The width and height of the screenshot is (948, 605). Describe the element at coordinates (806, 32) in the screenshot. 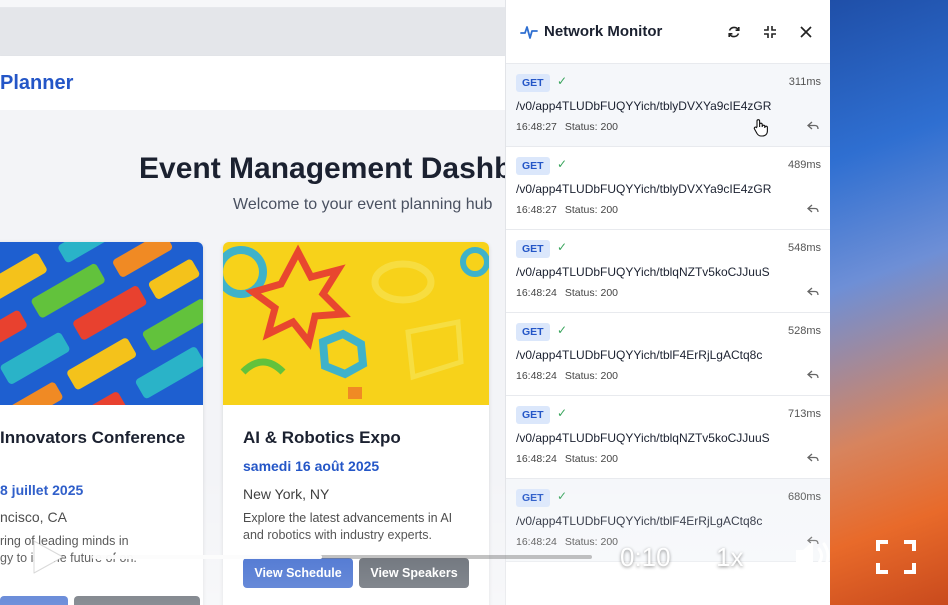

I see `close-icon` at that location.